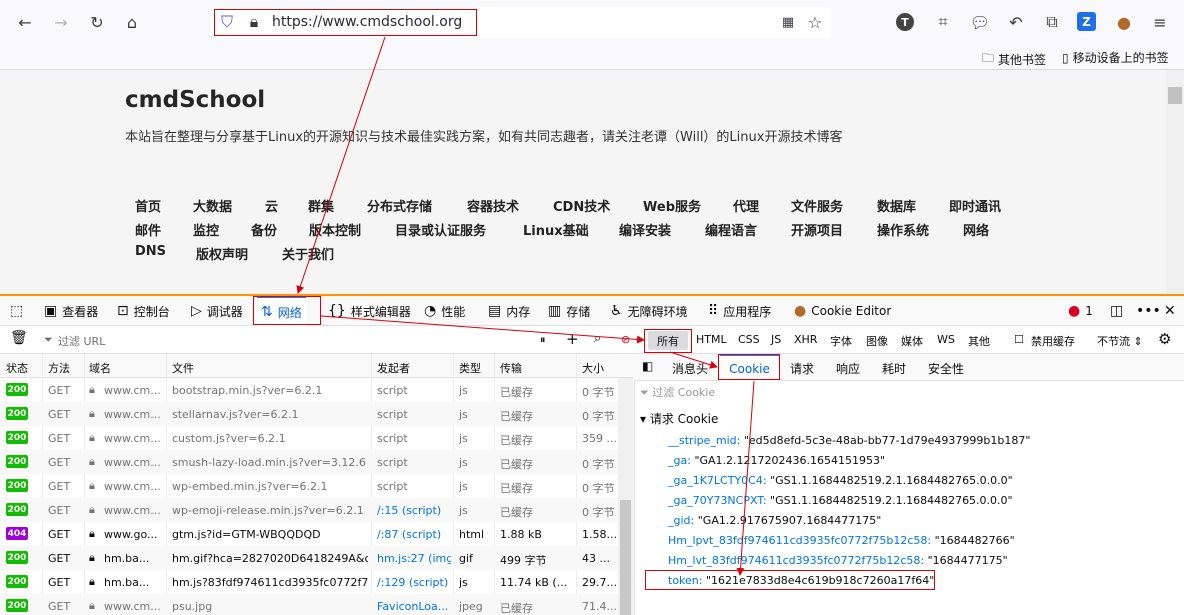  Describe the element at coordinates (841, 341) in the screenshot. I see `filter-fonts: 字体` at that location.